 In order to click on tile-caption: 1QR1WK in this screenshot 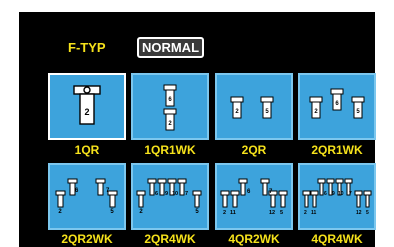, I will do `click(170, 150)`.